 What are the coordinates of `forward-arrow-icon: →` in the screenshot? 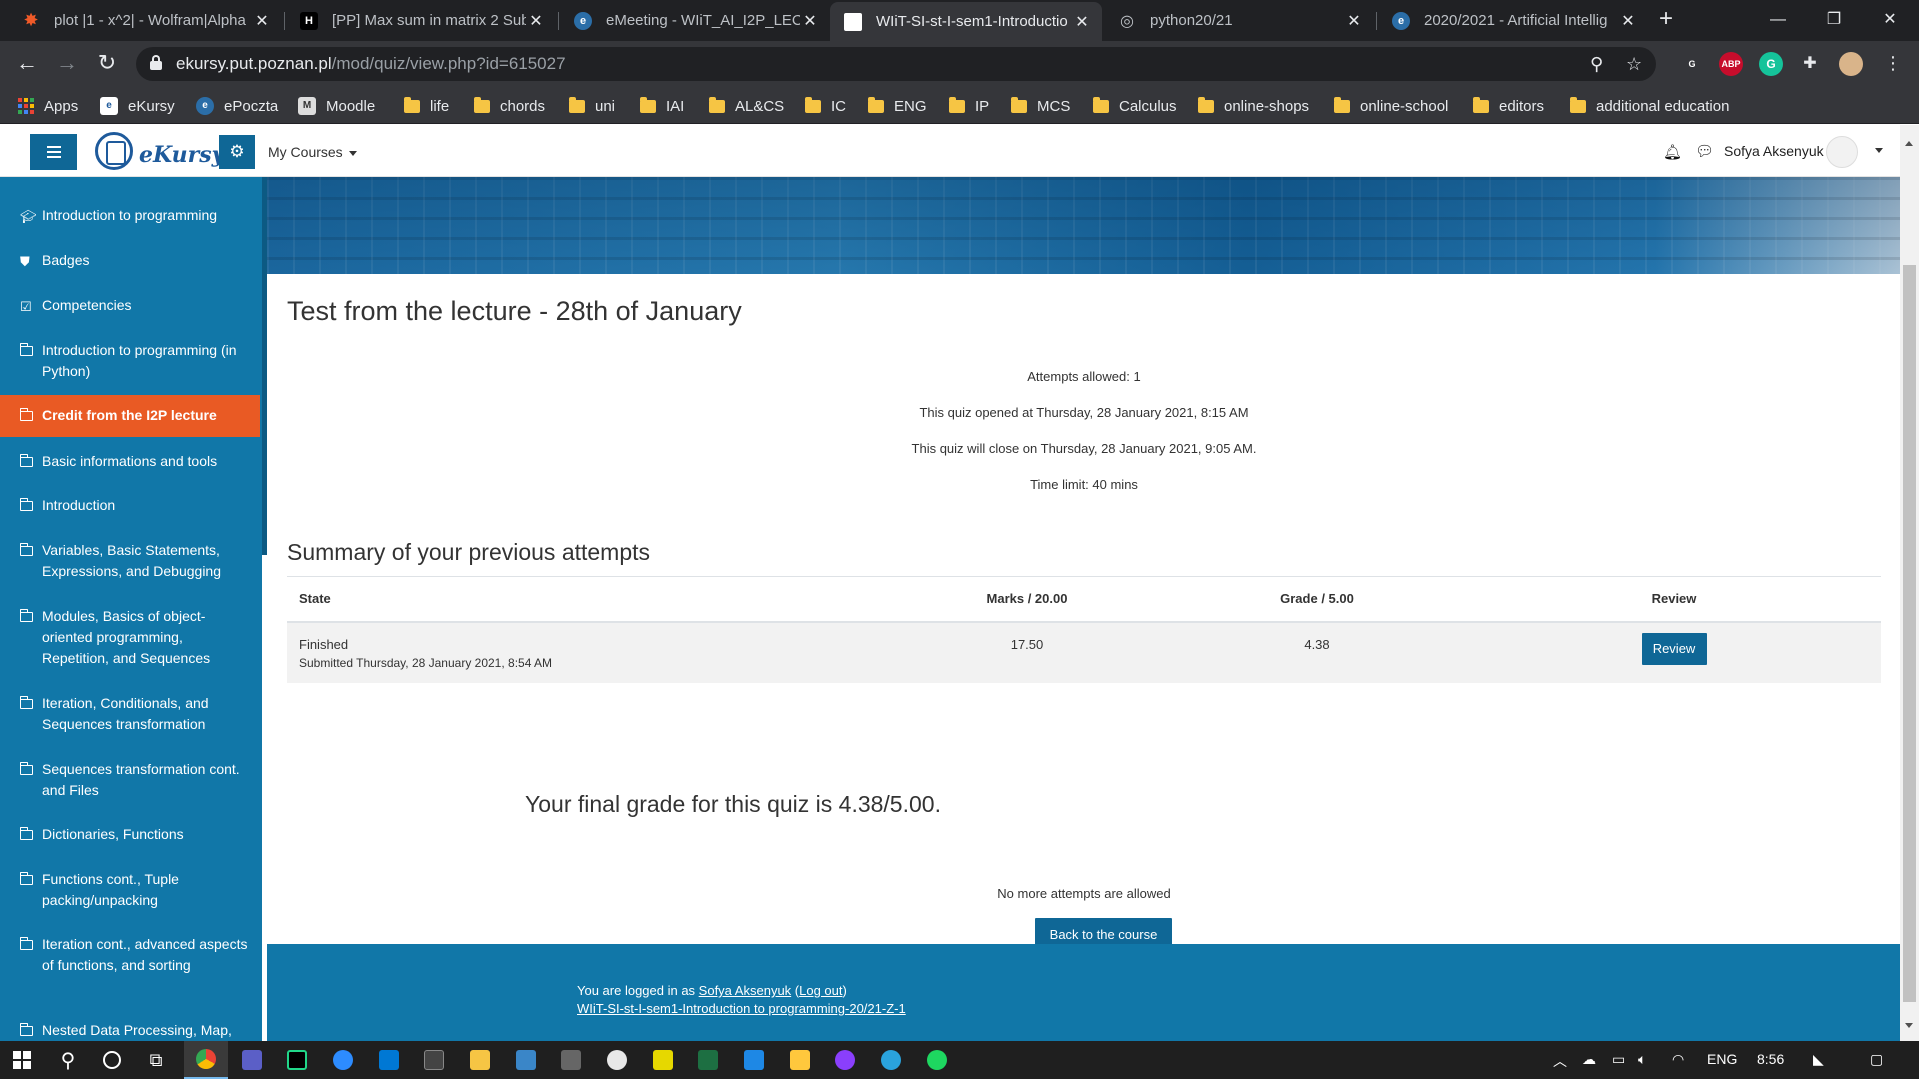 It's located at (67, 64).